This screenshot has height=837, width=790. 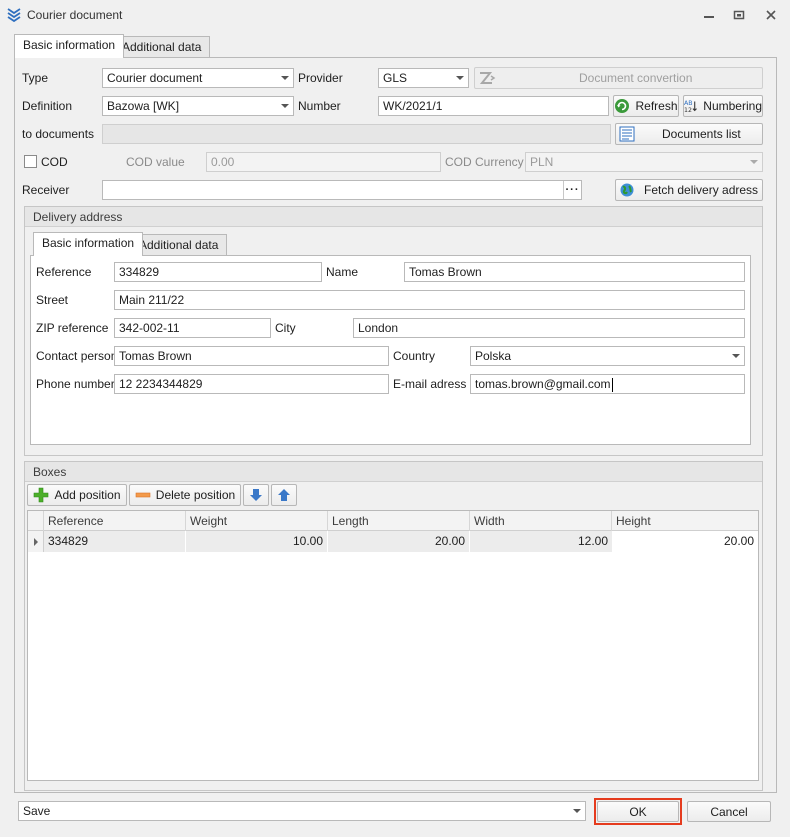 I want to click on move-up-button, so click(x=284, y=495).